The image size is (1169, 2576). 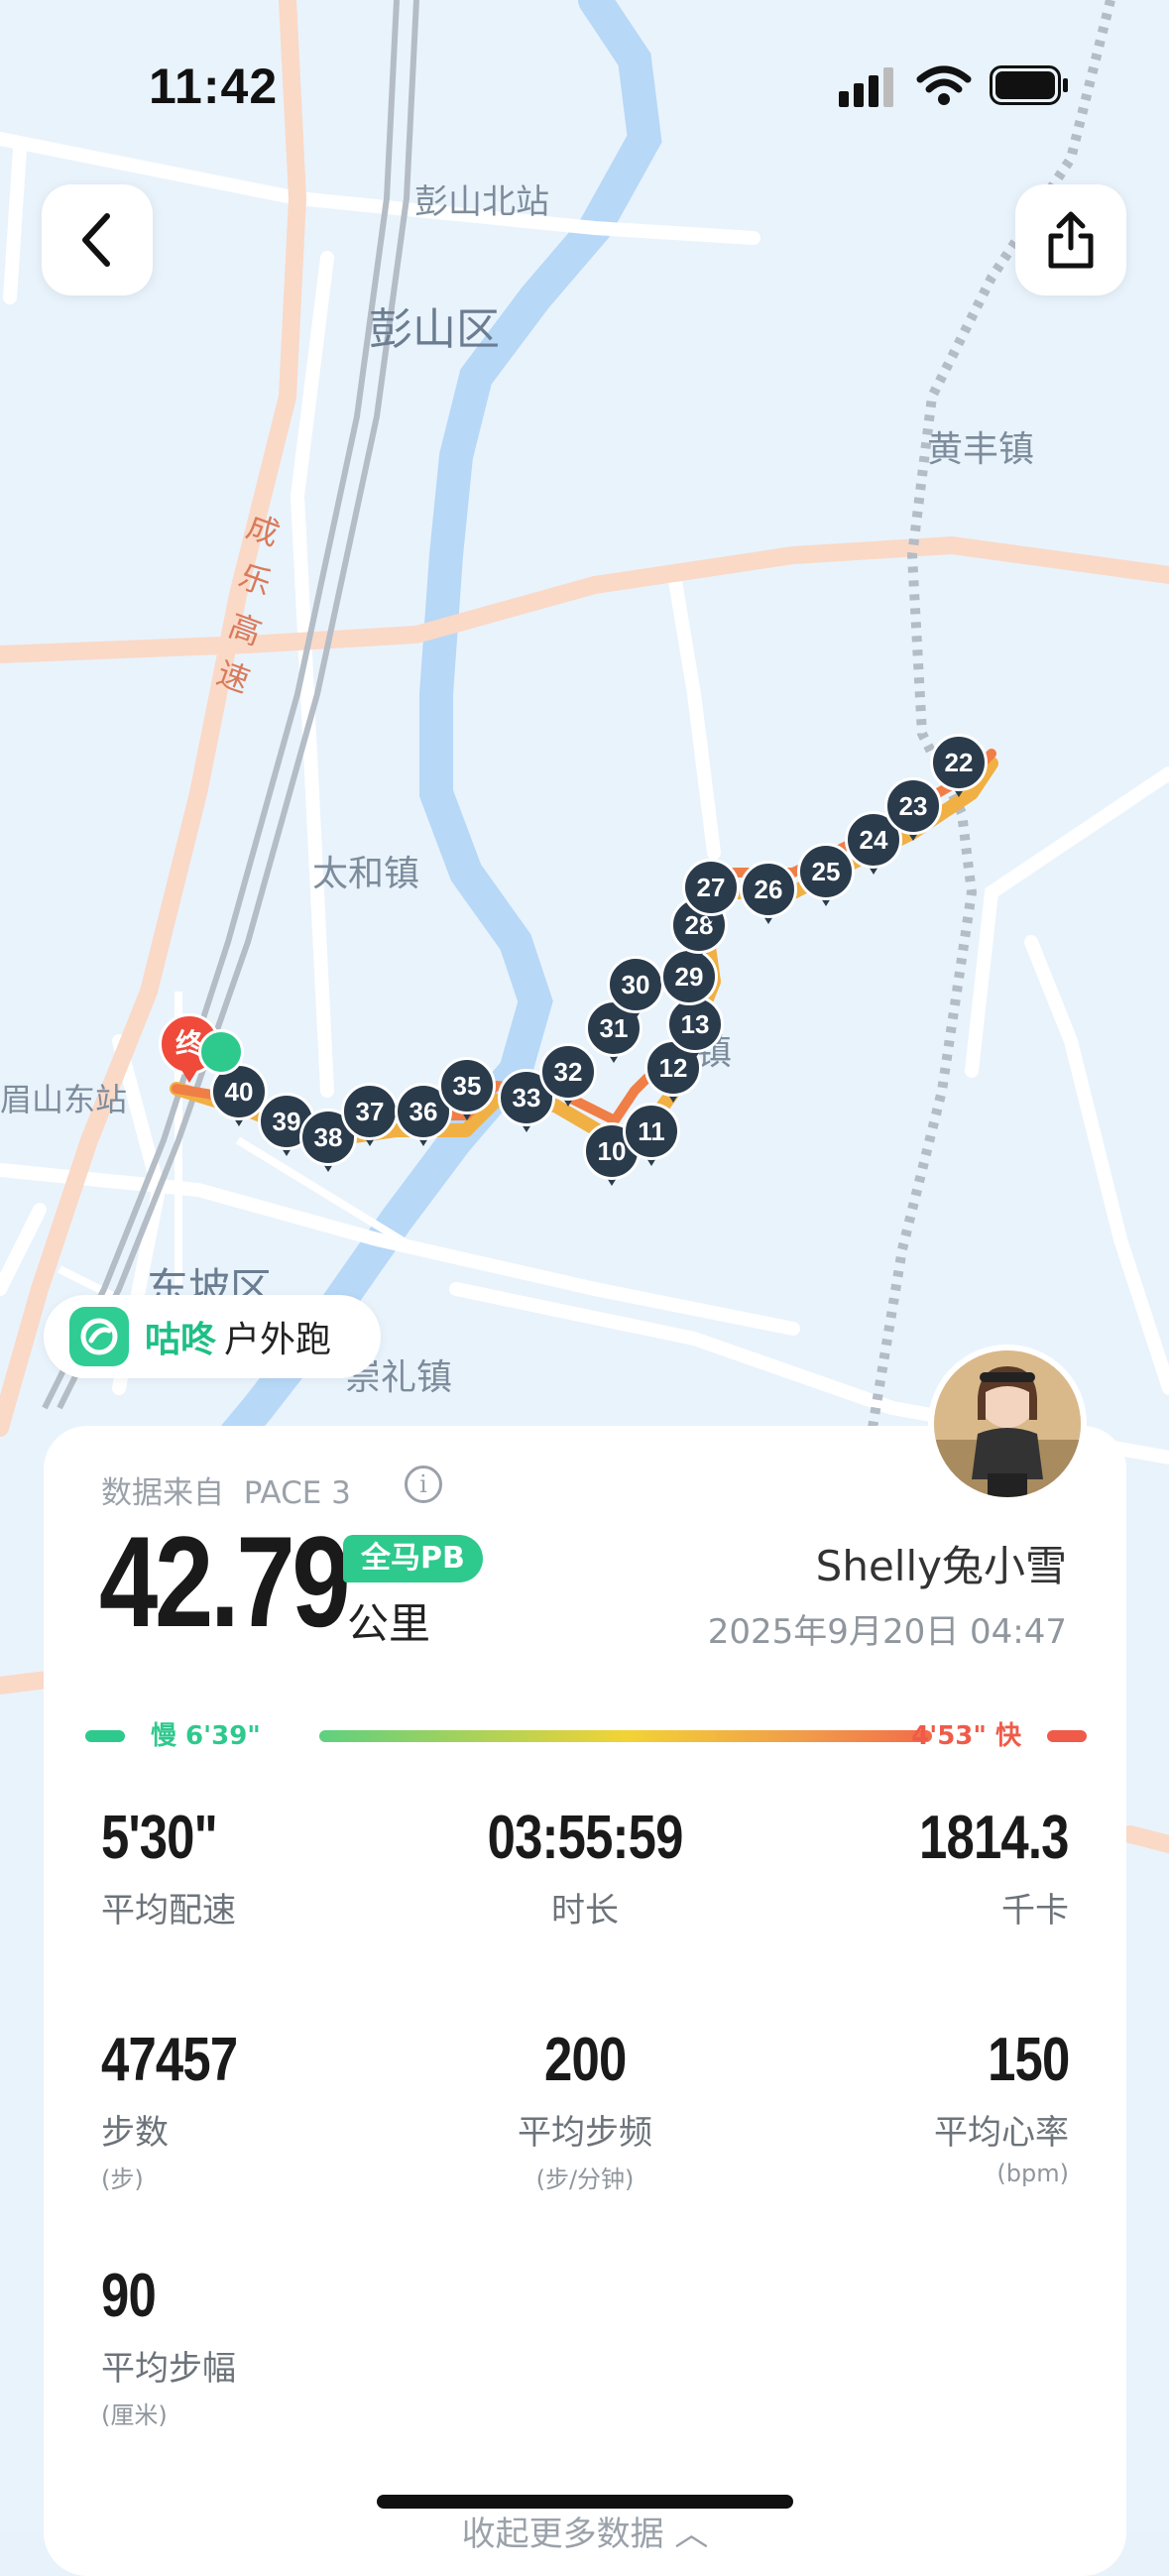 What do you see at coordinates (1035, 1911) in the screenshot?
I see `stat-label: 千卡` at bounding box center [1035, 1911].